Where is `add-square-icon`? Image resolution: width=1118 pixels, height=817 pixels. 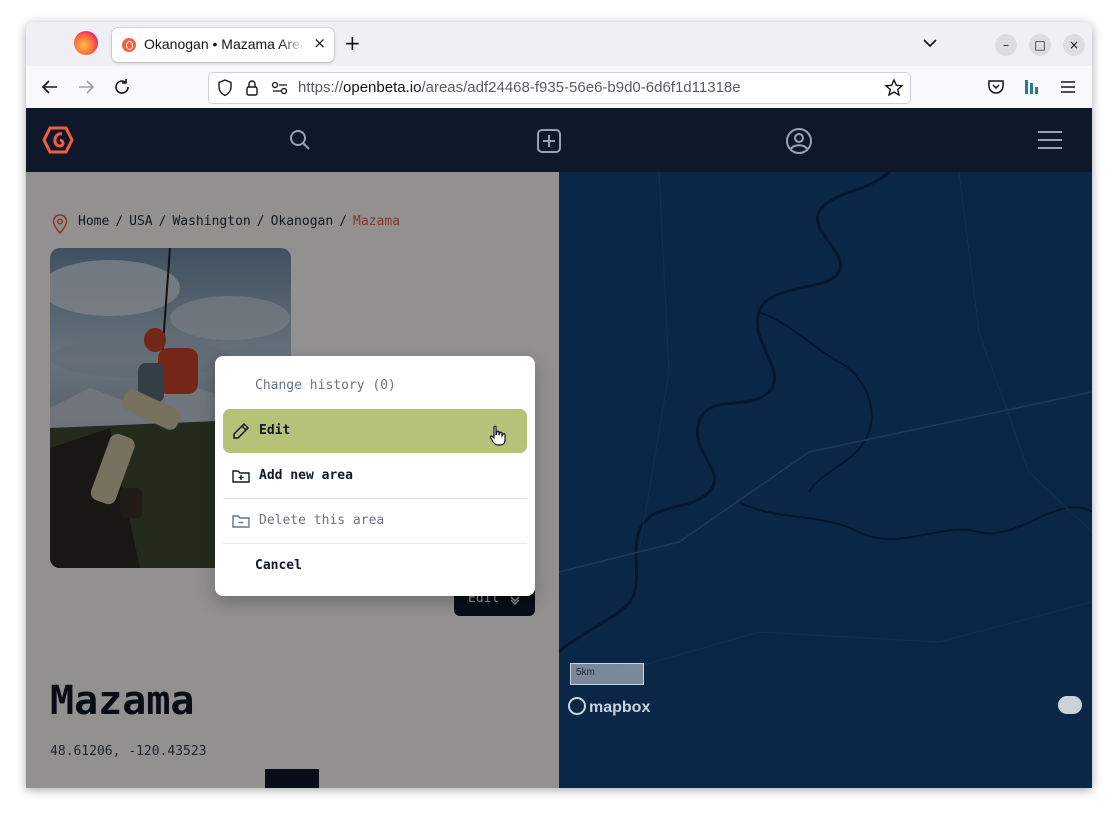
add-square-icon is located at coordinates (549, 141).